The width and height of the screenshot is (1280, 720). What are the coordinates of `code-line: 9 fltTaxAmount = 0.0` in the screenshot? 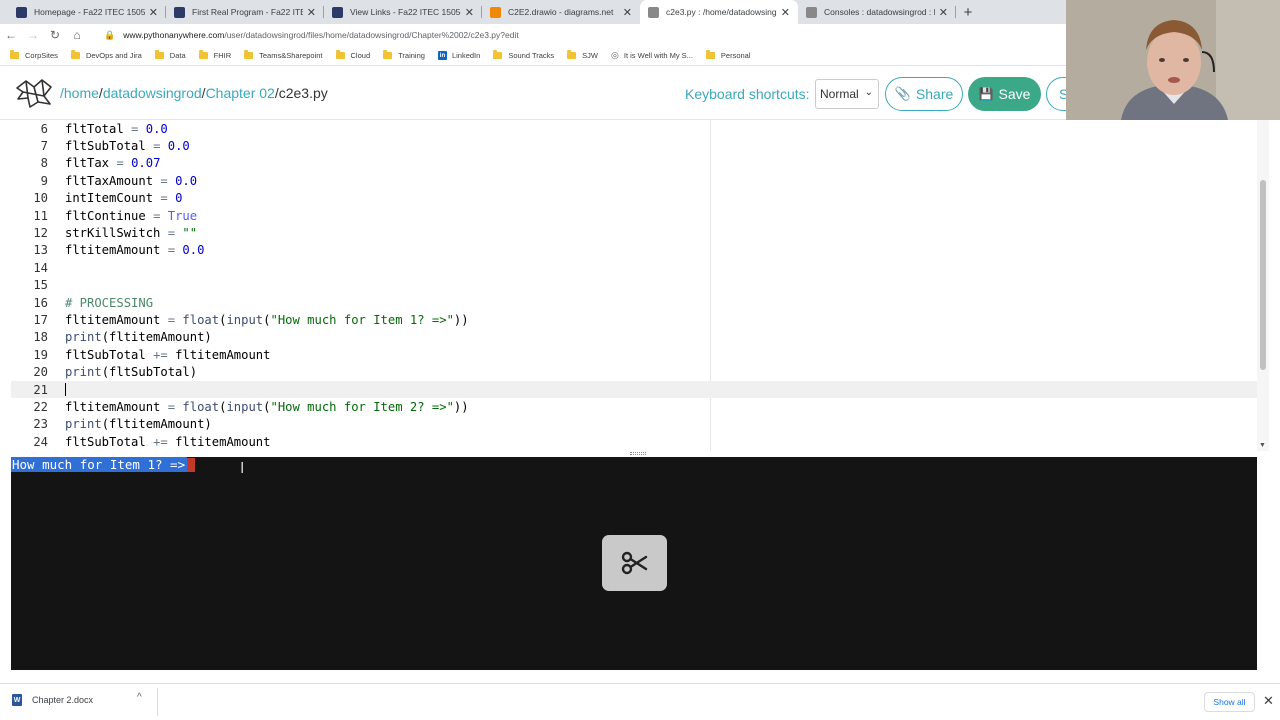 It's located at (634, 180).